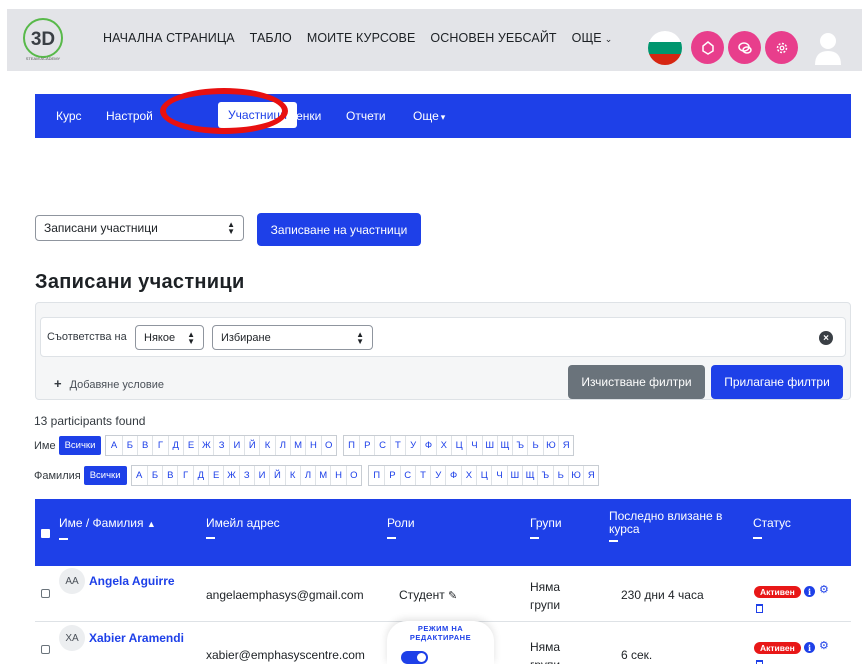  I want to click on filter-type-select: Избиране ▲ ▼, so click(292, 337).